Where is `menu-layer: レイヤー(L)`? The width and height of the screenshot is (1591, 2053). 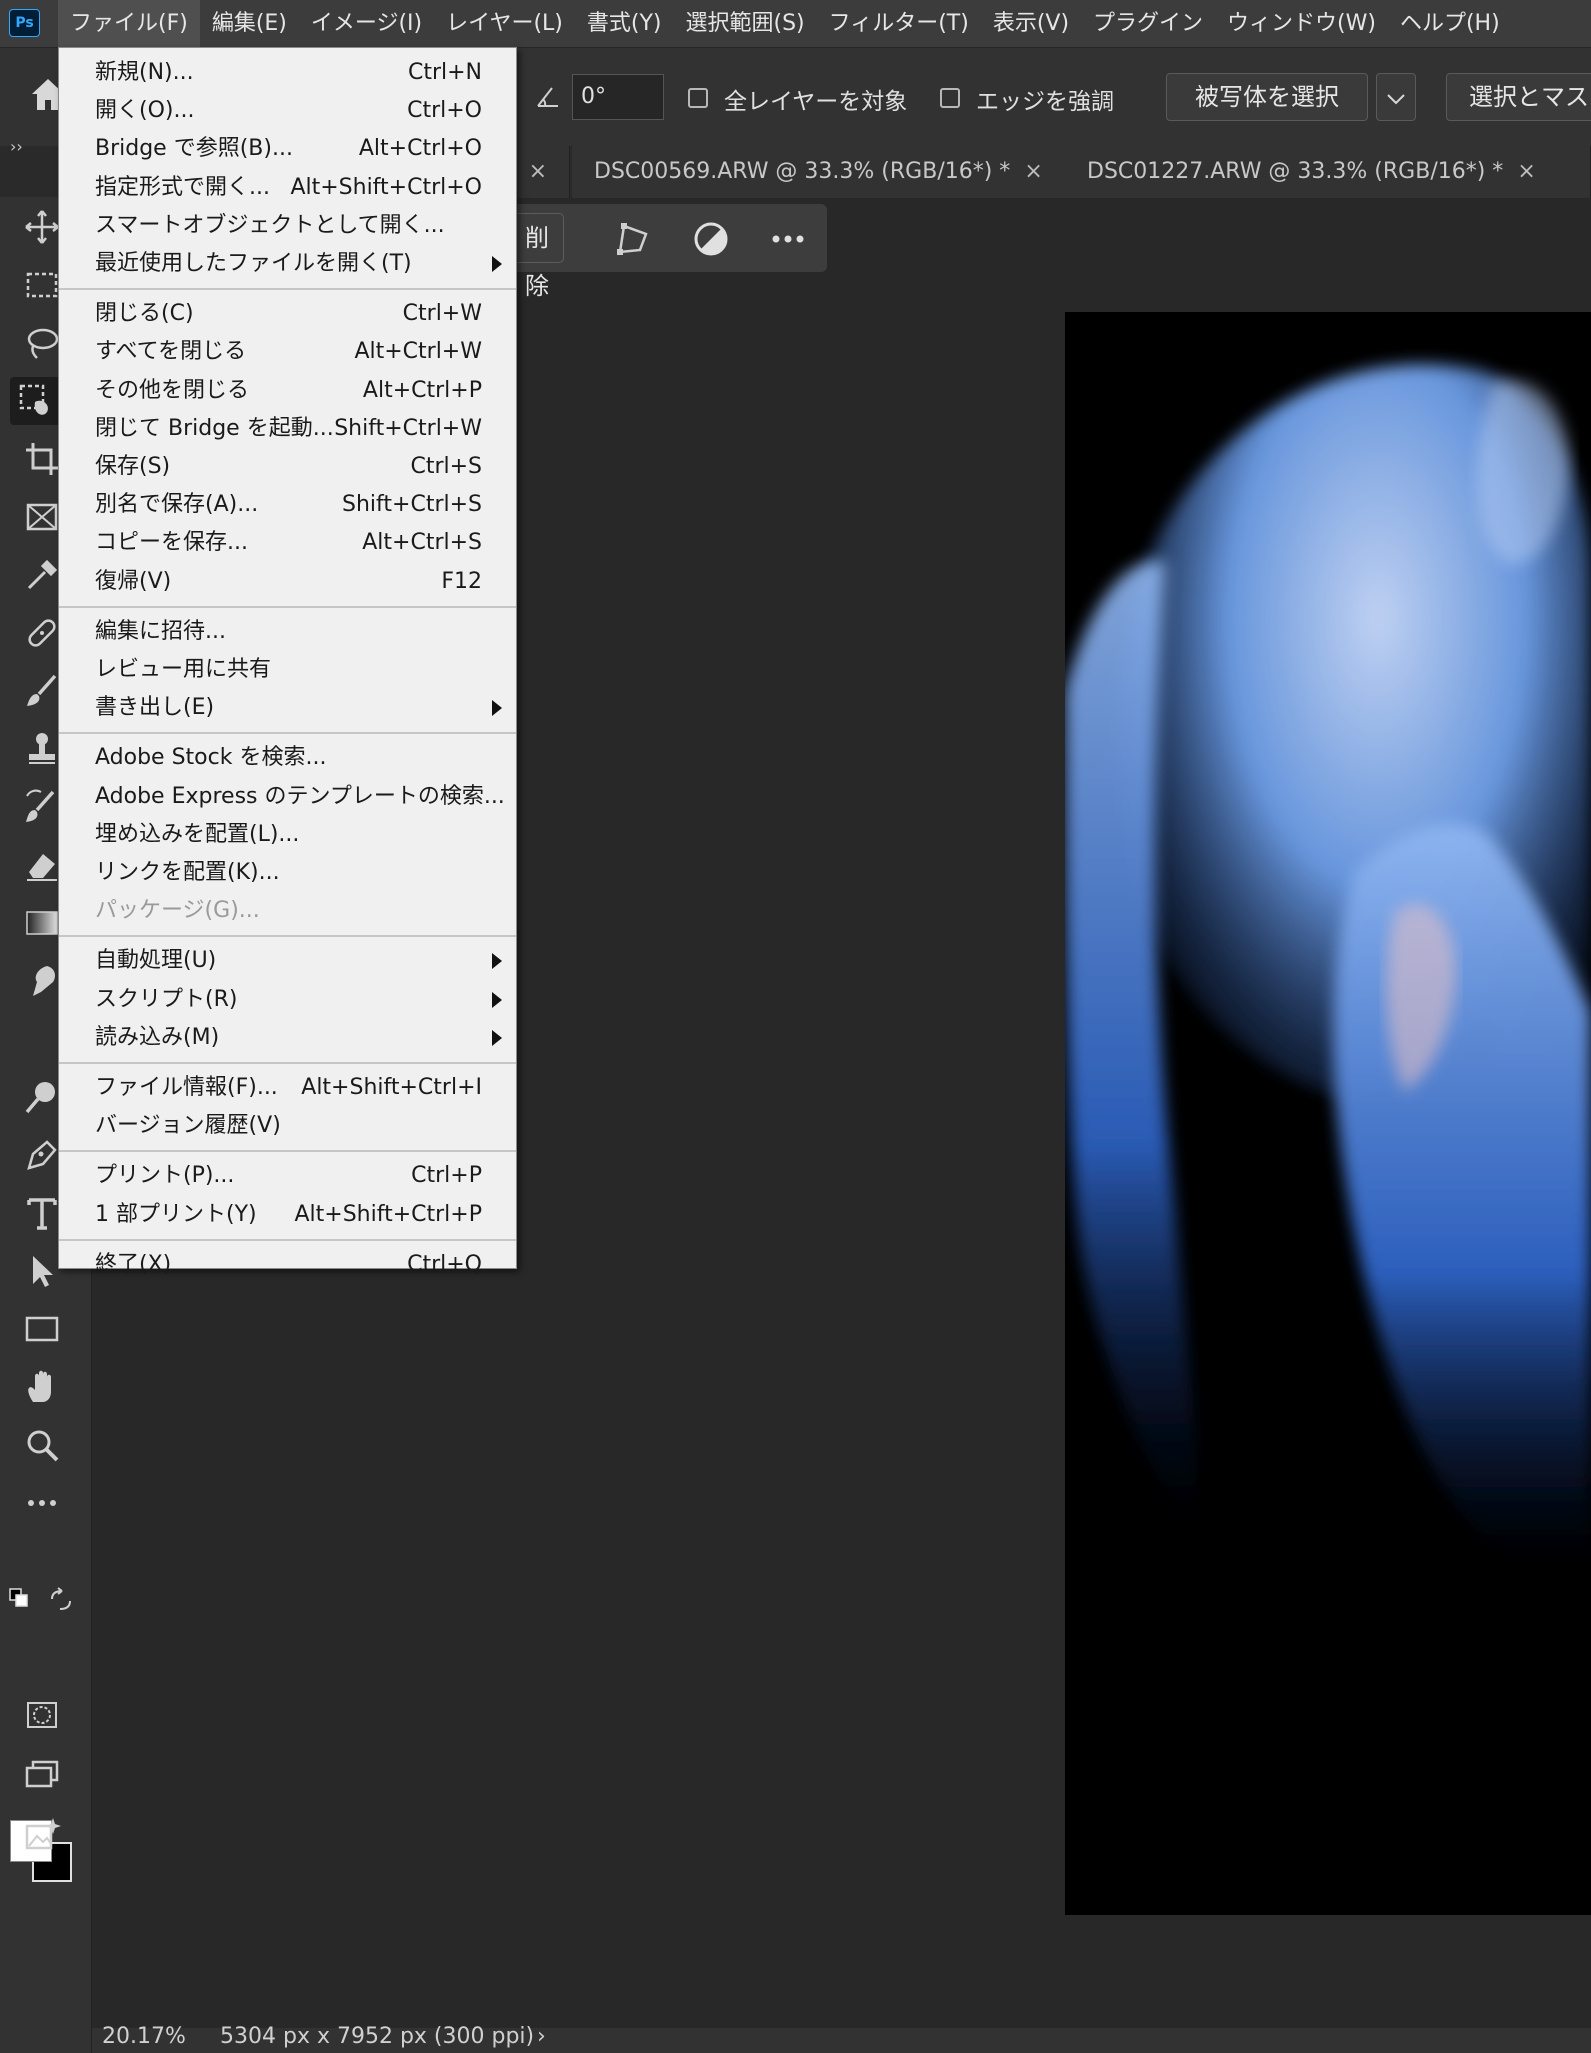 menu-layer: レイヤー(L) is located at coordinates (504, 23).